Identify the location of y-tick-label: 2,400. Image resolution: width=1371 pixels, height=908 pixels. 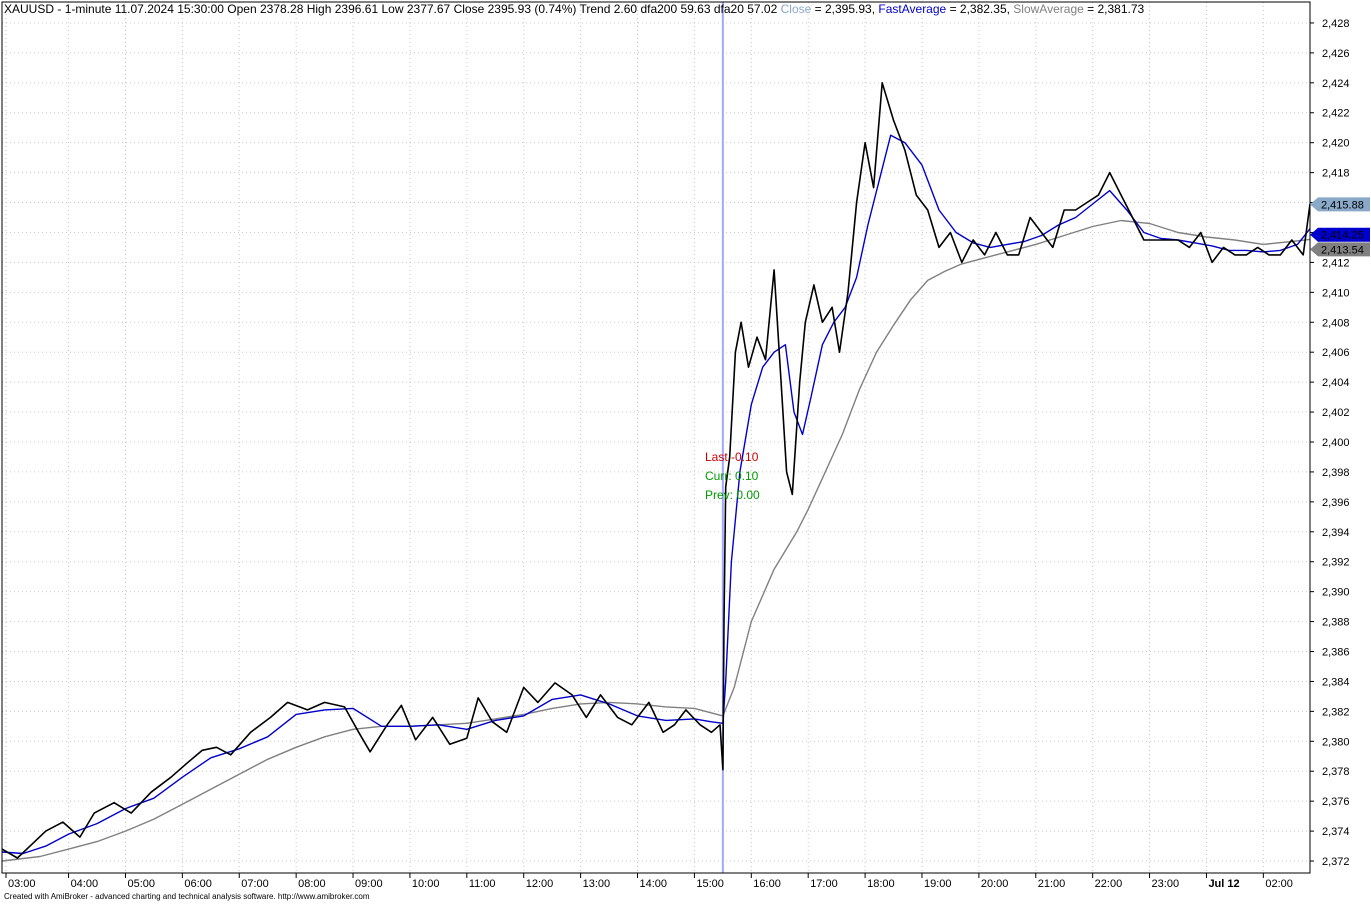
(1336, 443).